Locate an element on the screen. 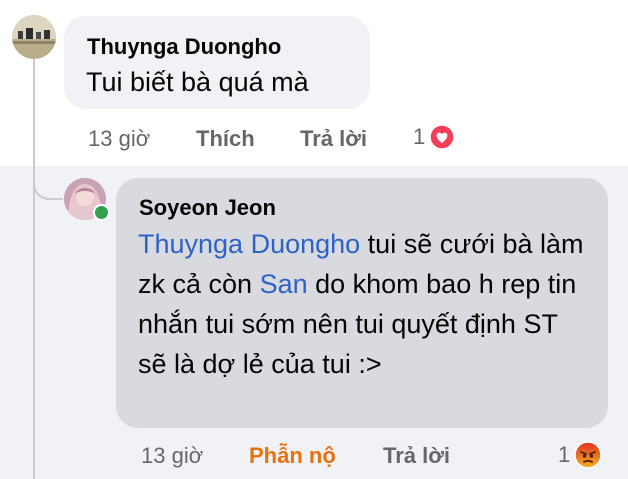 This screenshot has width=628, height=479. reply-timestamp: 13 giờ is located at coordinates (172, 456).